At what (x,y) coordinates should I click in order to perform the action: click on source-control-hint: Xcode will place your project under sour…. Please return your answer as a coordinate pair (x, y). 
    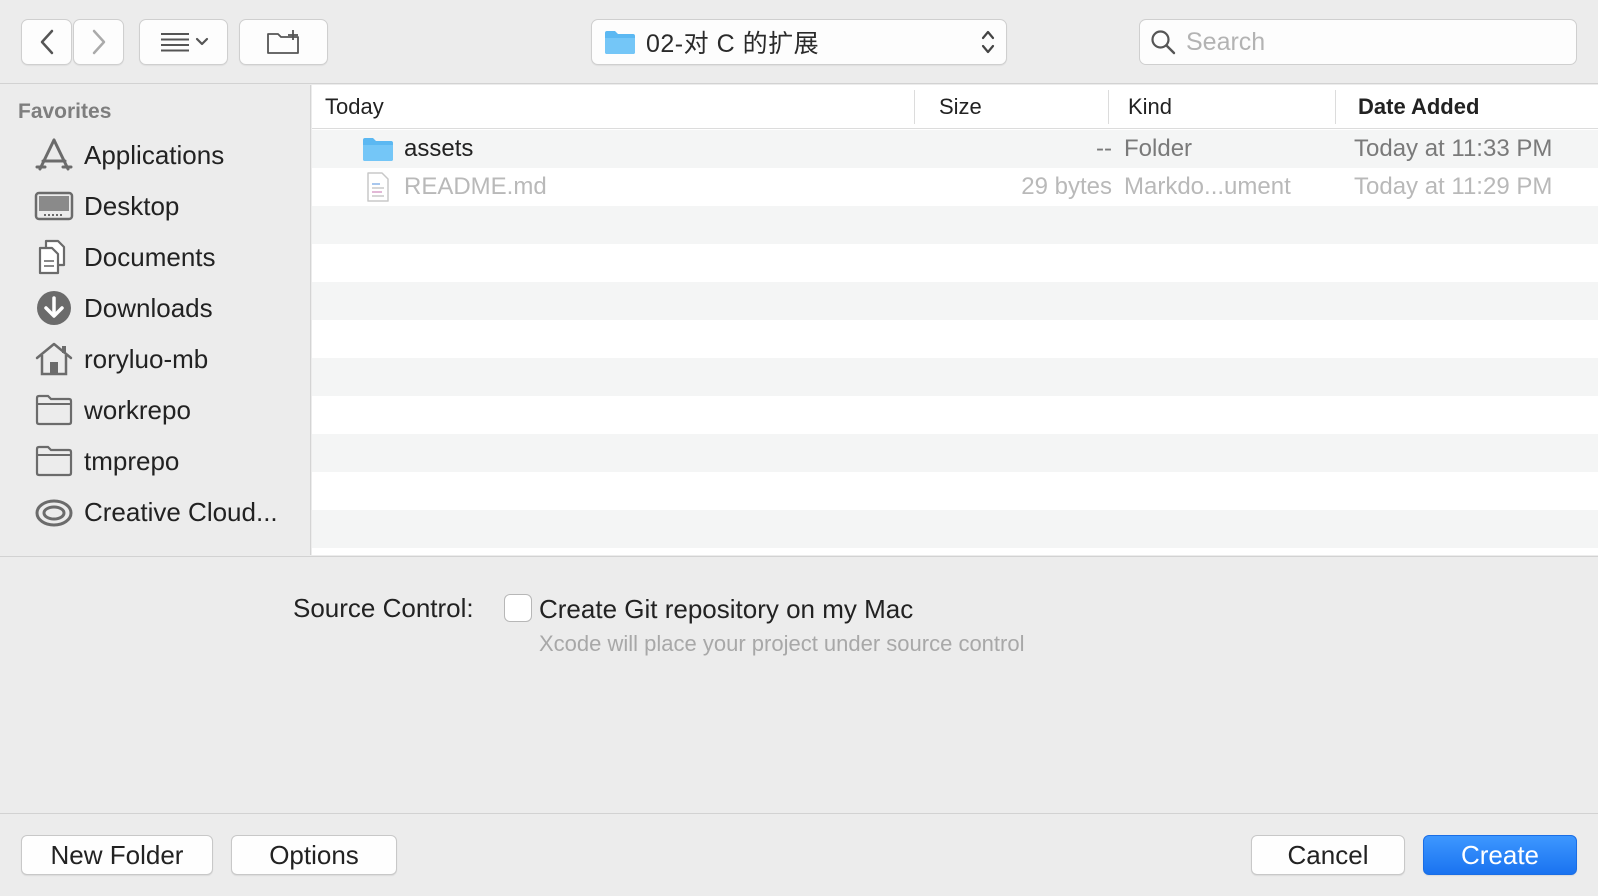
    Looking at the image, I should click on (782, 643).